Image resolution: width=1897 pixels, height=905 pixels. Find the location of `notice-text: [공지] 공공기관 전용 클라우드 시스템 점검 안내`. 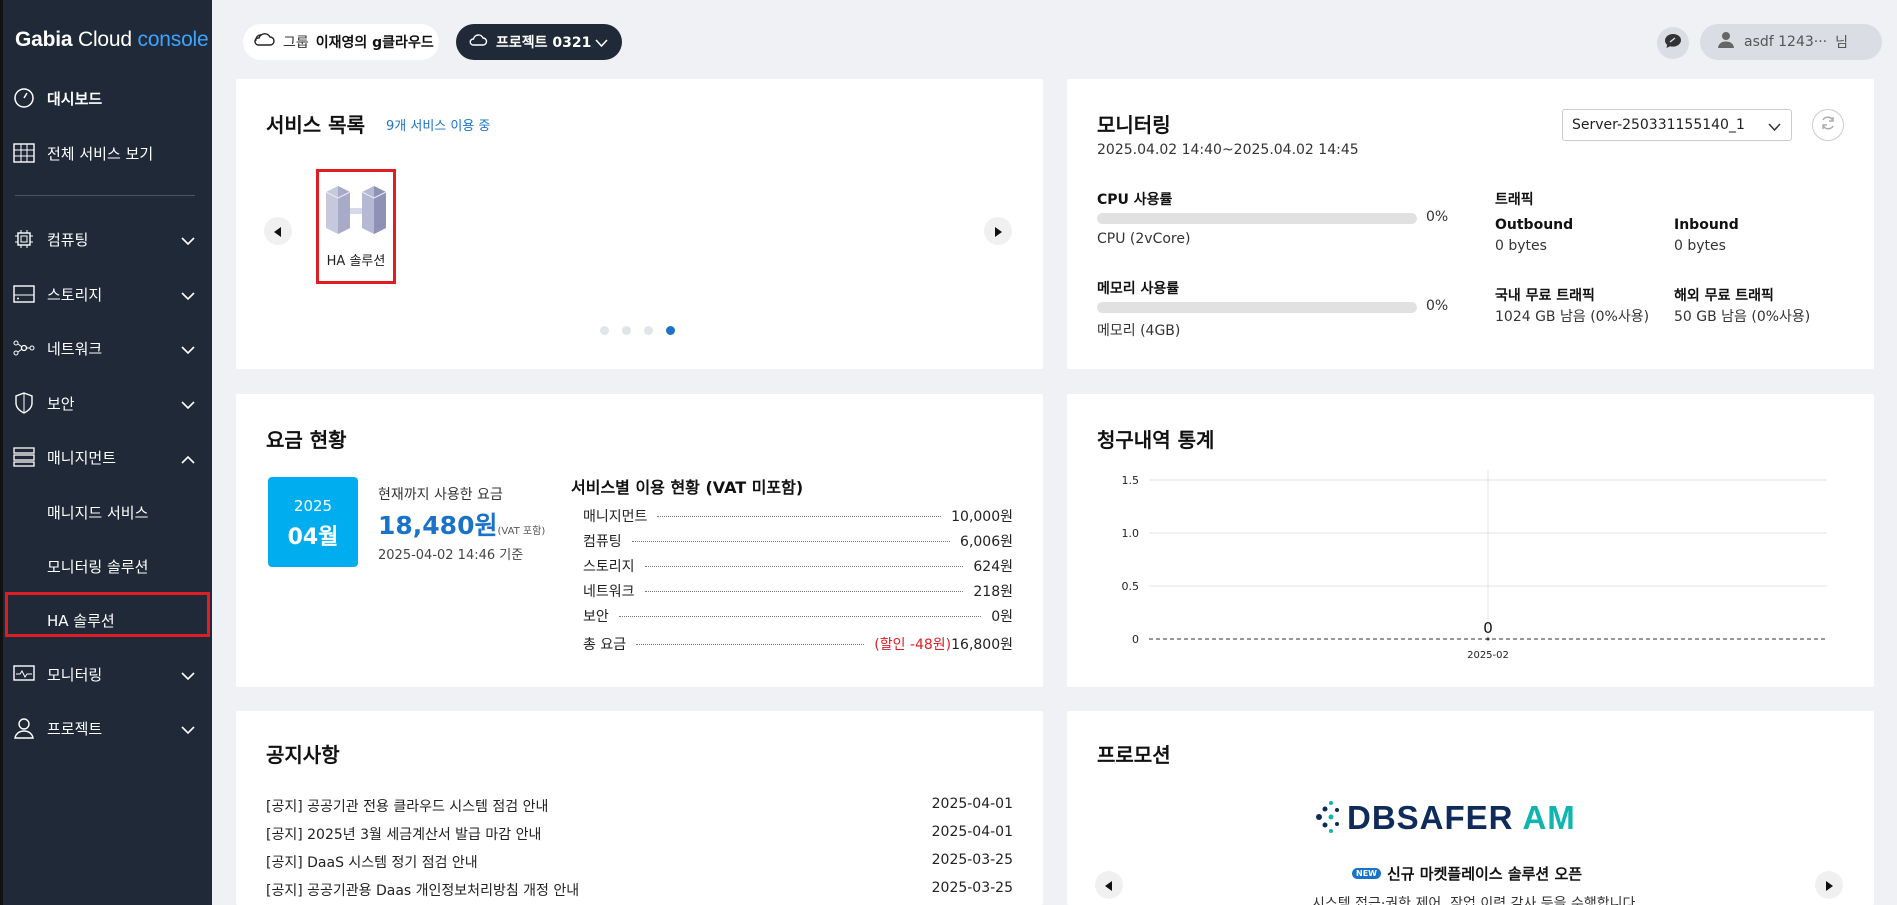

notice-text: [공지] 공공기관 전용 클라우드 시스템 점검 안내 is located at coordinates (407, 807).